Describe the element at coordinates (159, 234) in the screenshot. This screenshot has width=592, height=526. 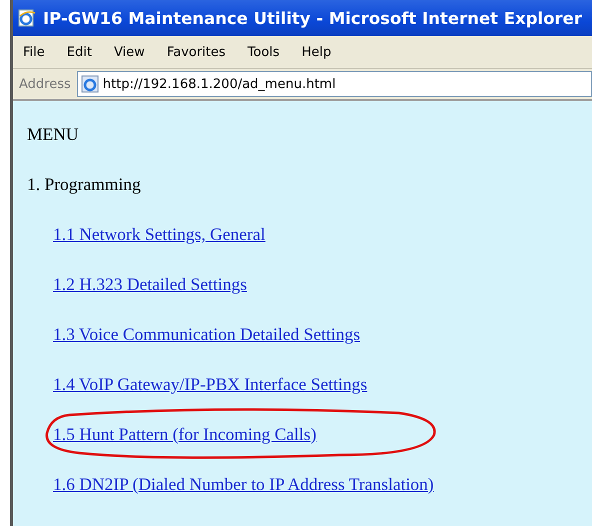
I see `menu-link: 1.1 Network Settings, General` at that location.